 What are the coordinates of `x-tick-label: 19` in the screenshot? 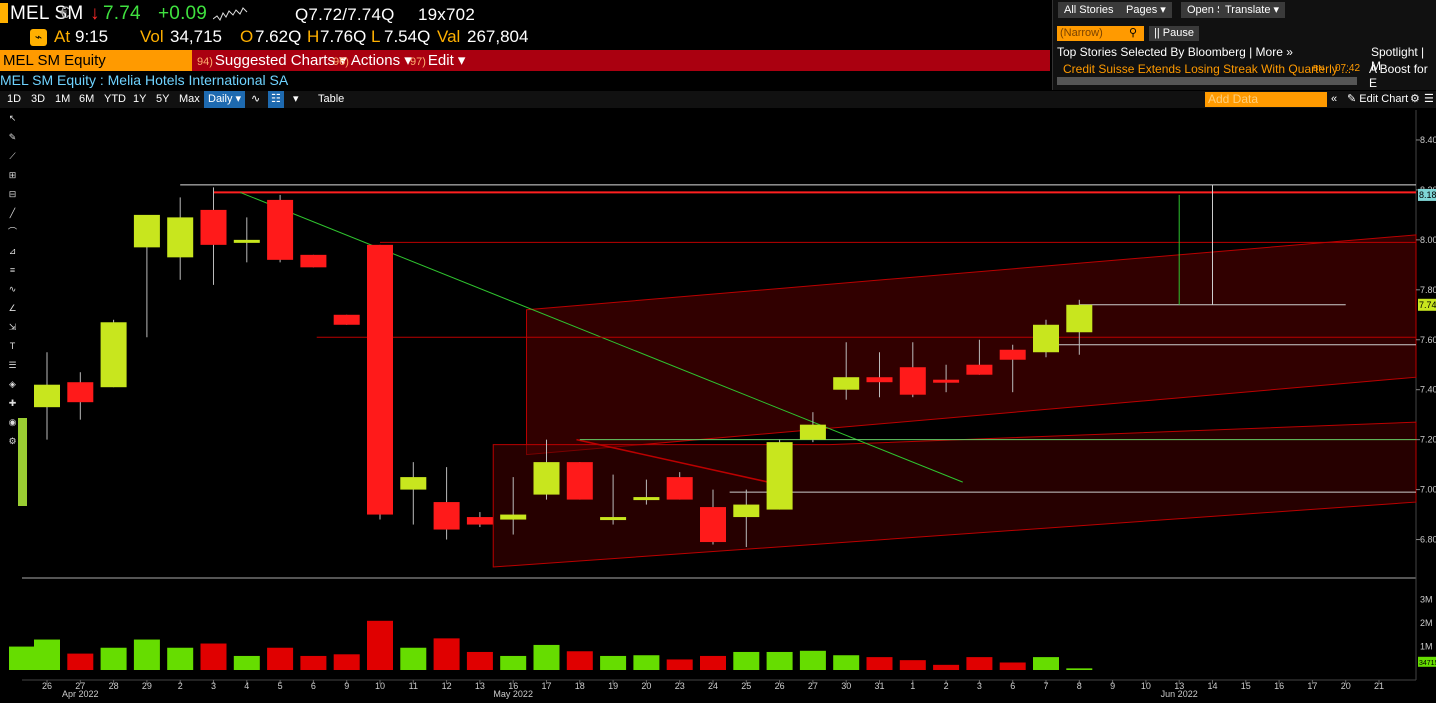 It's located at (613, 686).